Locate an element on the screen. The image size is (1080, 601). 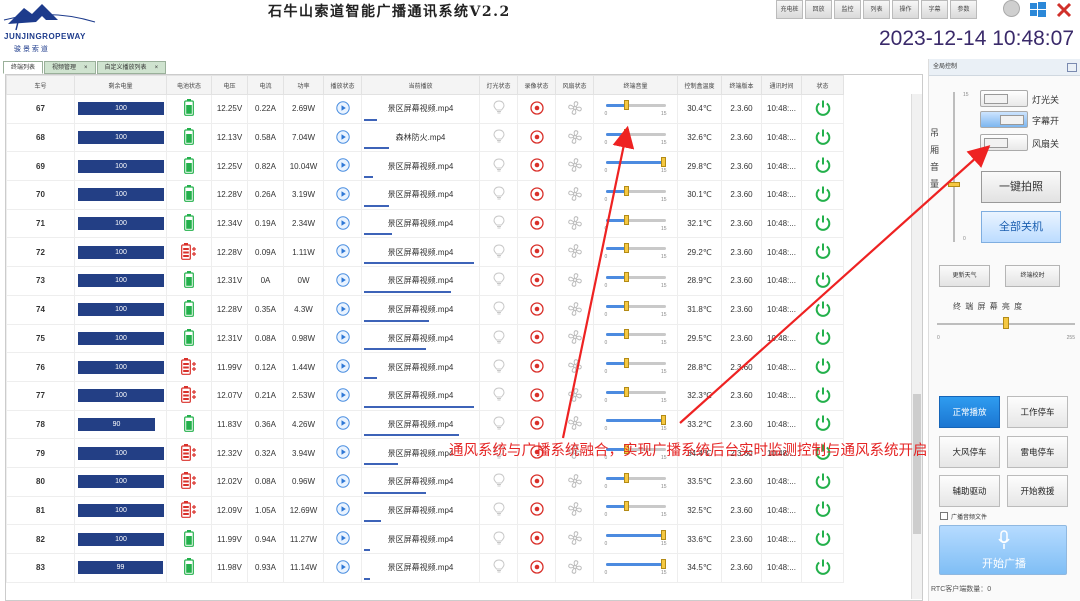
brightness-knob is located at coordinates (1006, 323).